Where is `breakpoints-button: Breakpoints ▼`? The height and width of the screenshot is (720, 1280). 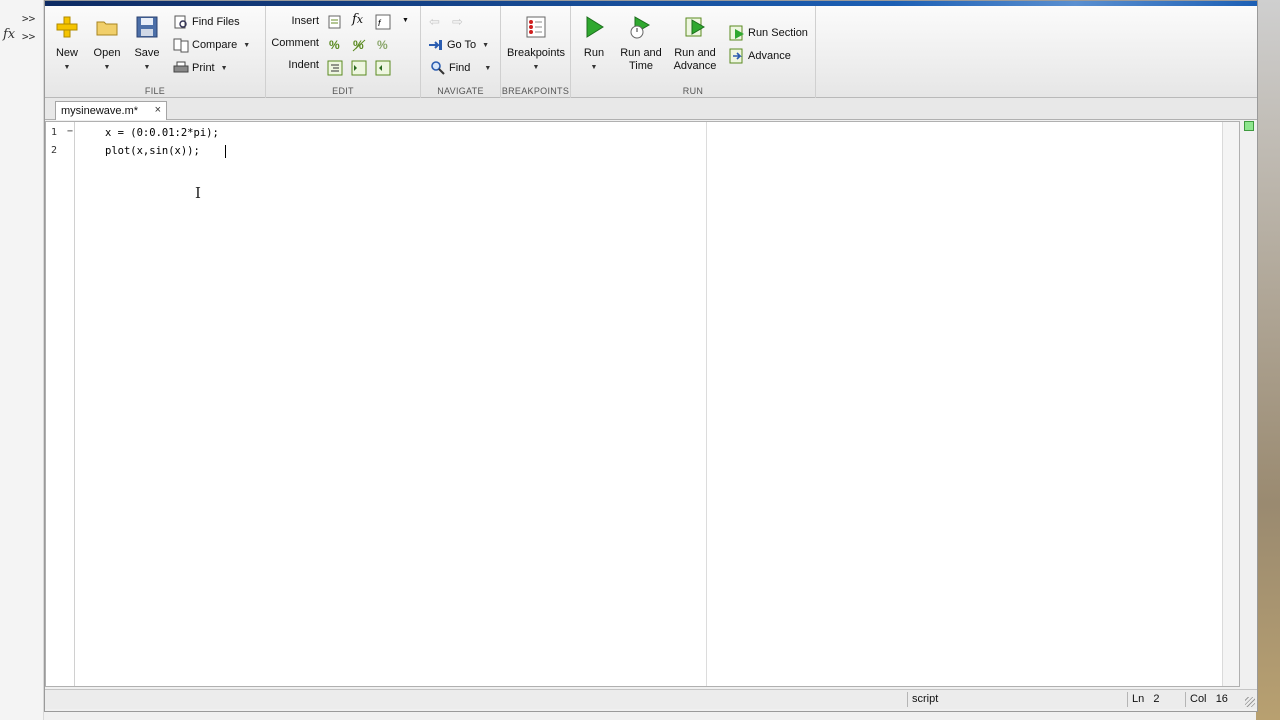 breakpoints-button: Breakpoints ▼ is located at coordinates (536, 44).